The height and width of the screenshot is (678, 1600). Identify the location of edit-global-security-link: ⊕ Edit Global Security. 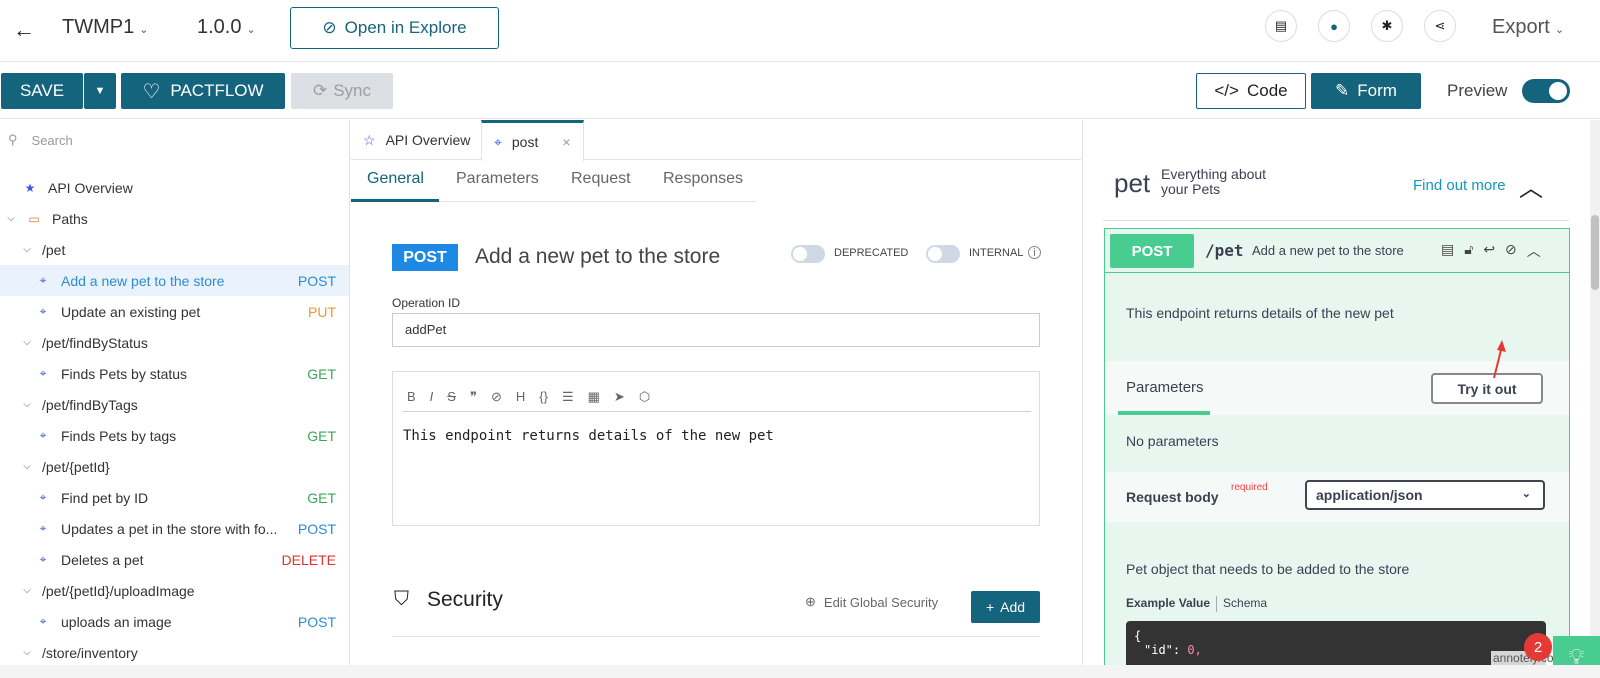
(871, 602).